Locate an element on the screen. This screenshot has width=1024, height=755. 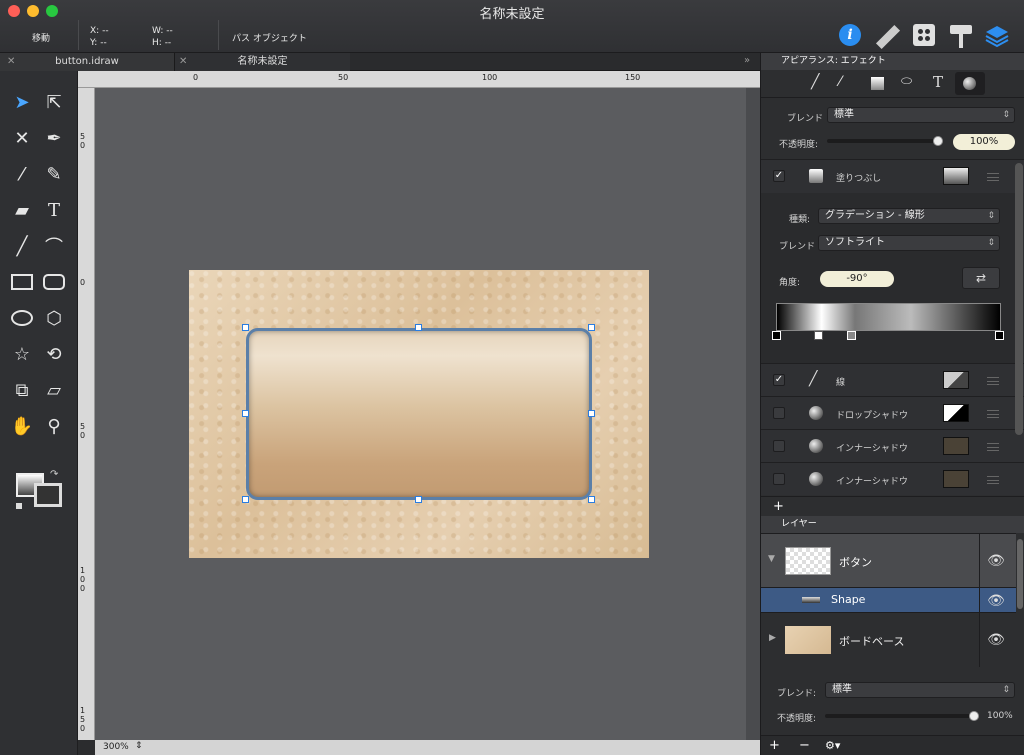
pencil-tool-icon: ✎ is located at coordinates (54, 174).